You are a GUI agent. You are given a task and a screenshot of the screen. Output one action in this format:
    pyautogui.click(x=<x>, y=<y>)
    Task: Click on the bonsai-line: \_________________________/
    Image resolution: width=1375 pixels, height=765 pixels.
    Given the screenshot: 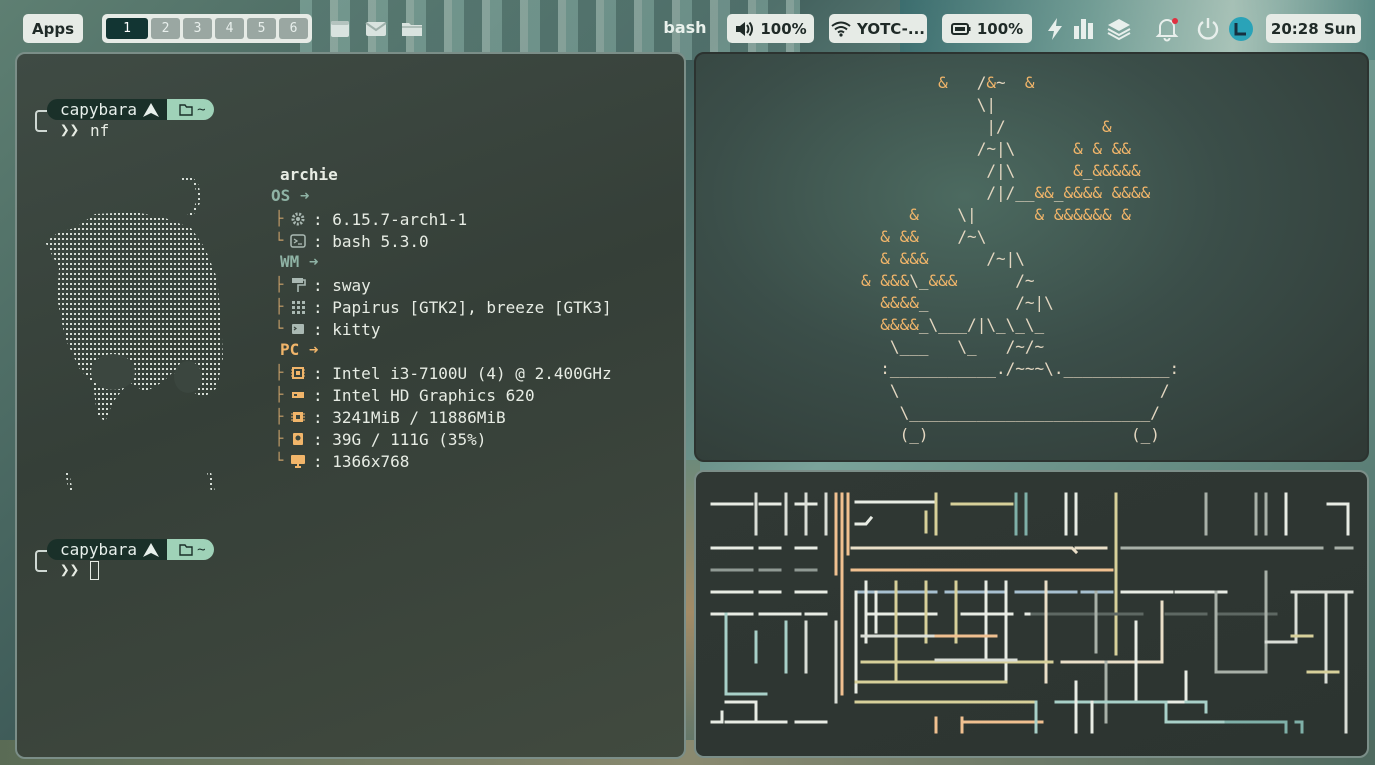 What is the action you would take?
    pyautogui.click(x=1029, y=412)
    